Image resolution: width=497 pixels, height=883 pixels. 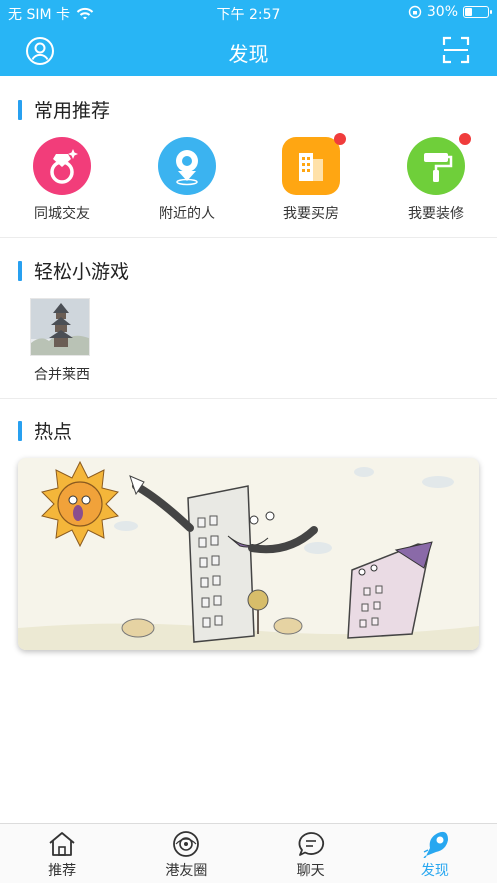 What do you see at coordinates (186, 844) in the screenshot?
I see `circle-icon` at bounding box center [186, 844].